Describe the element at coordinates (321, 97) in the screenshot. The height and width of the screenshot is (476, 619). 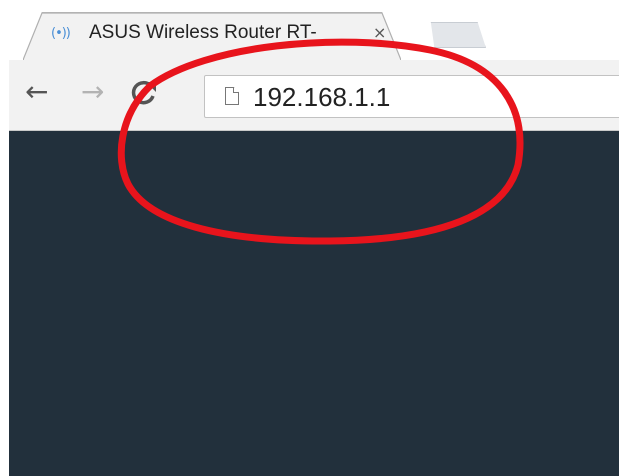
I see `url-text: 192.168.1.1` at that location.